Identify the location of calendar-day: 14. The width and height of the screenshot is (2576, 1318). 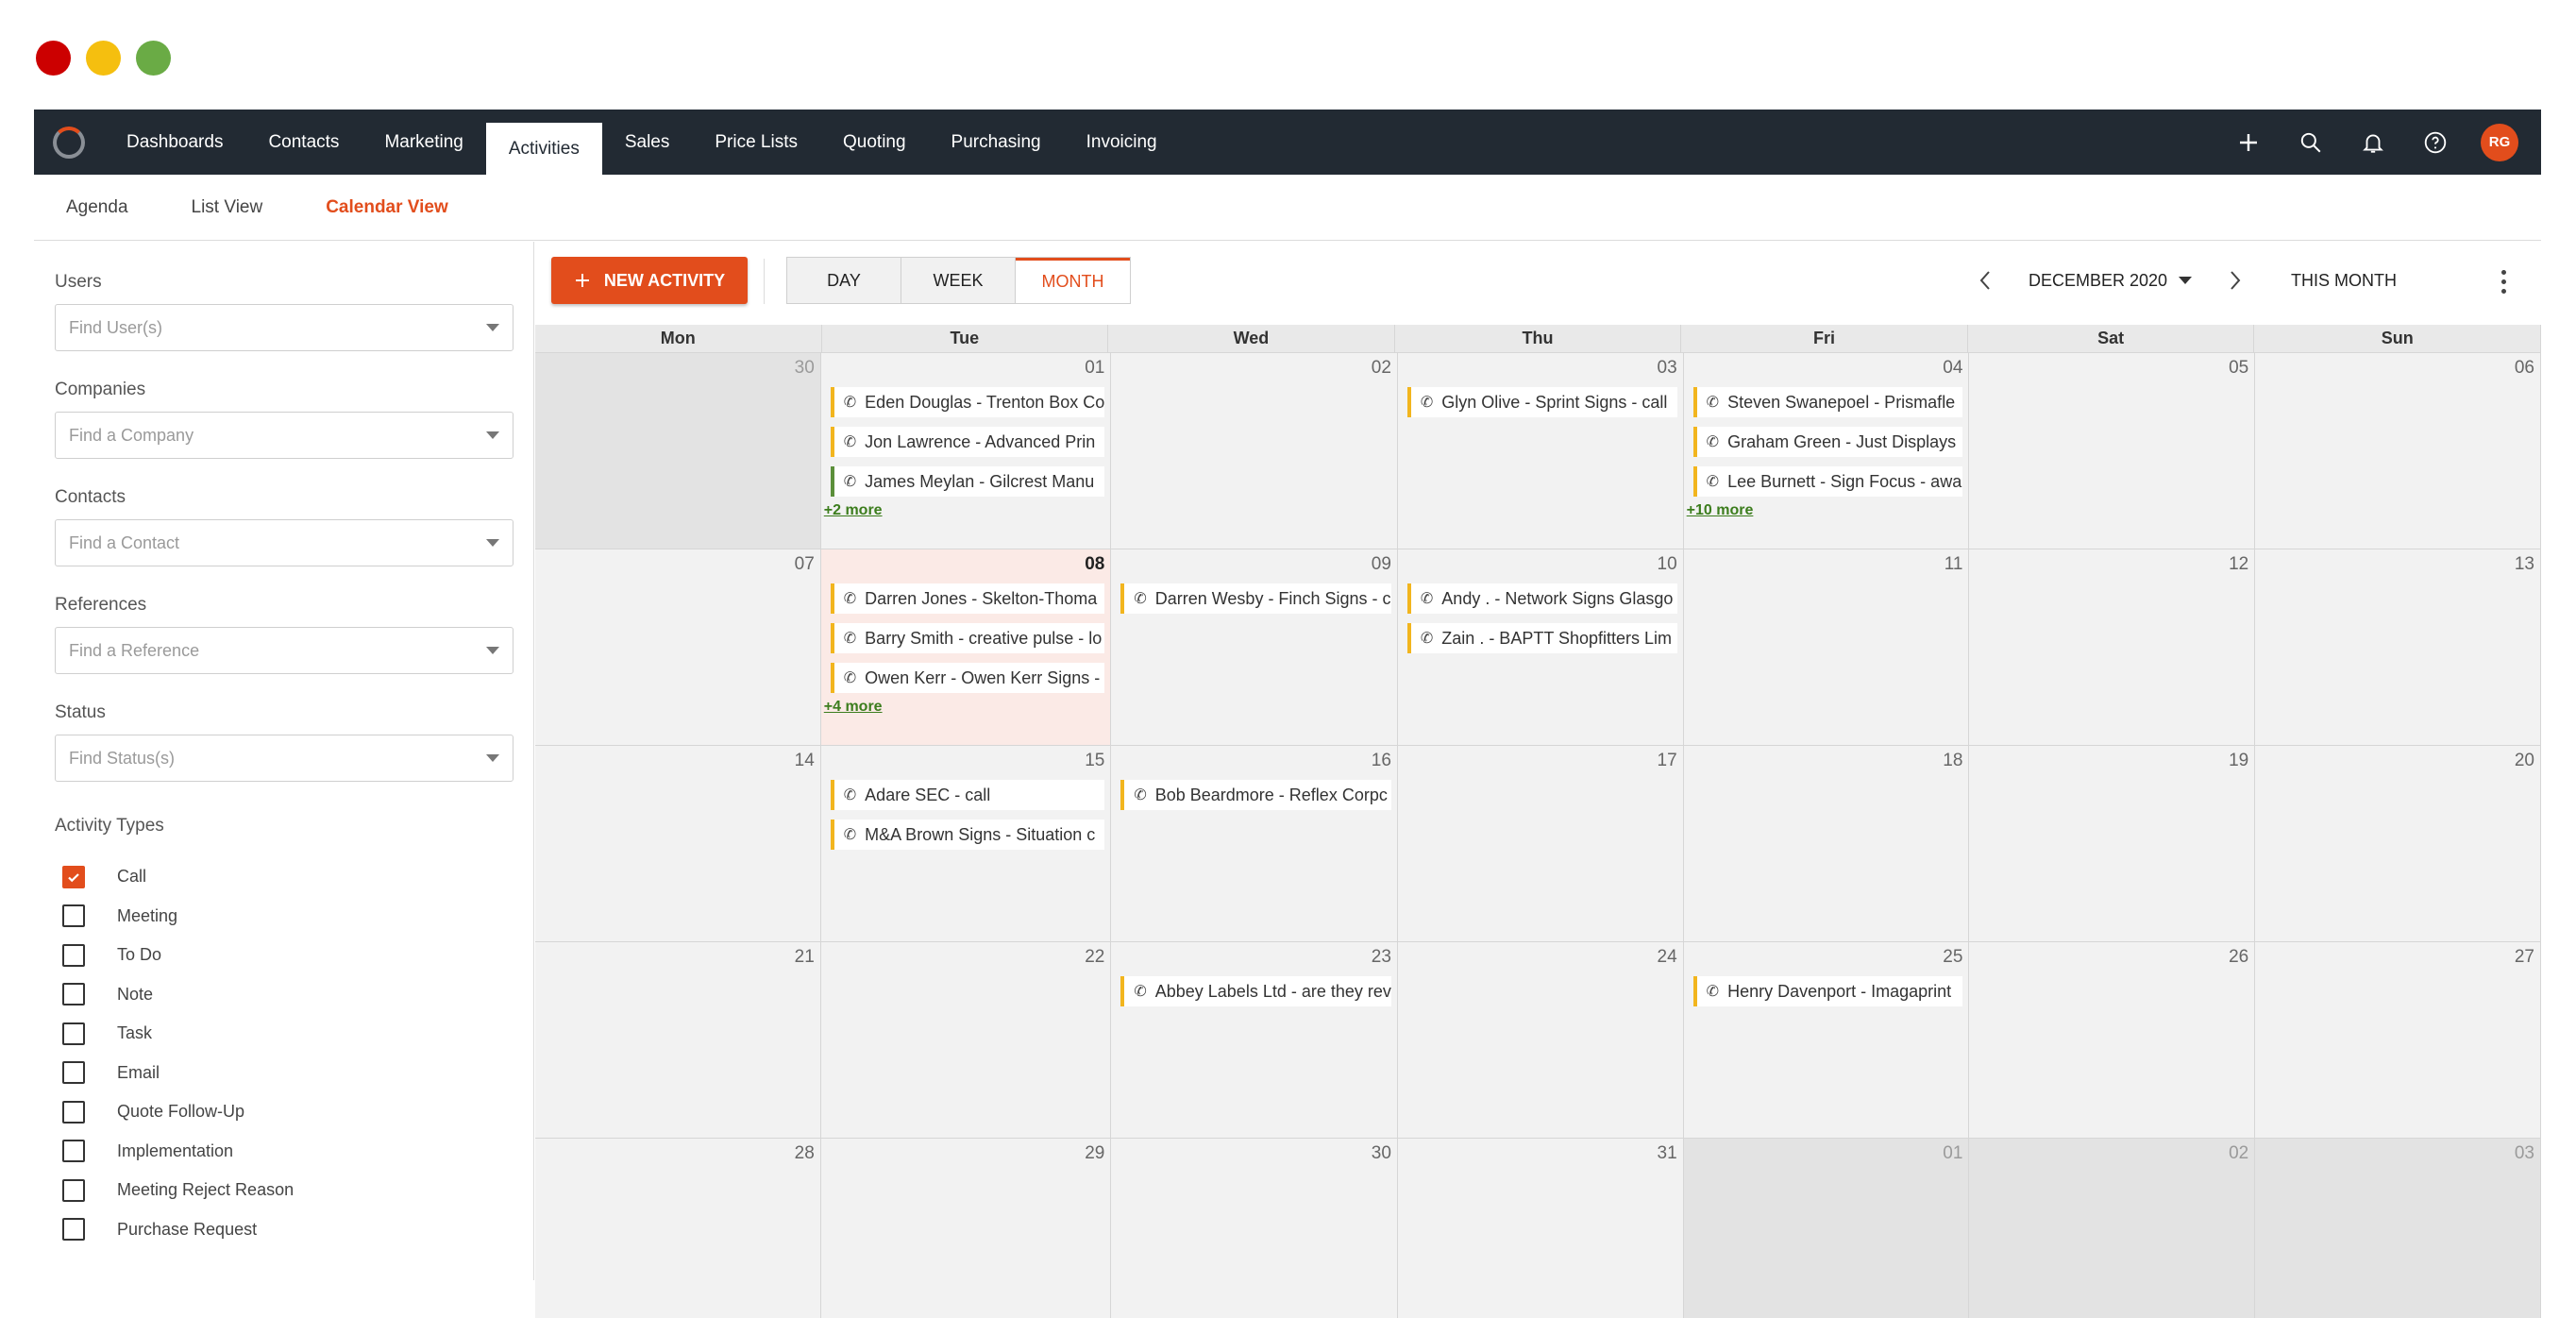
(678, 844).